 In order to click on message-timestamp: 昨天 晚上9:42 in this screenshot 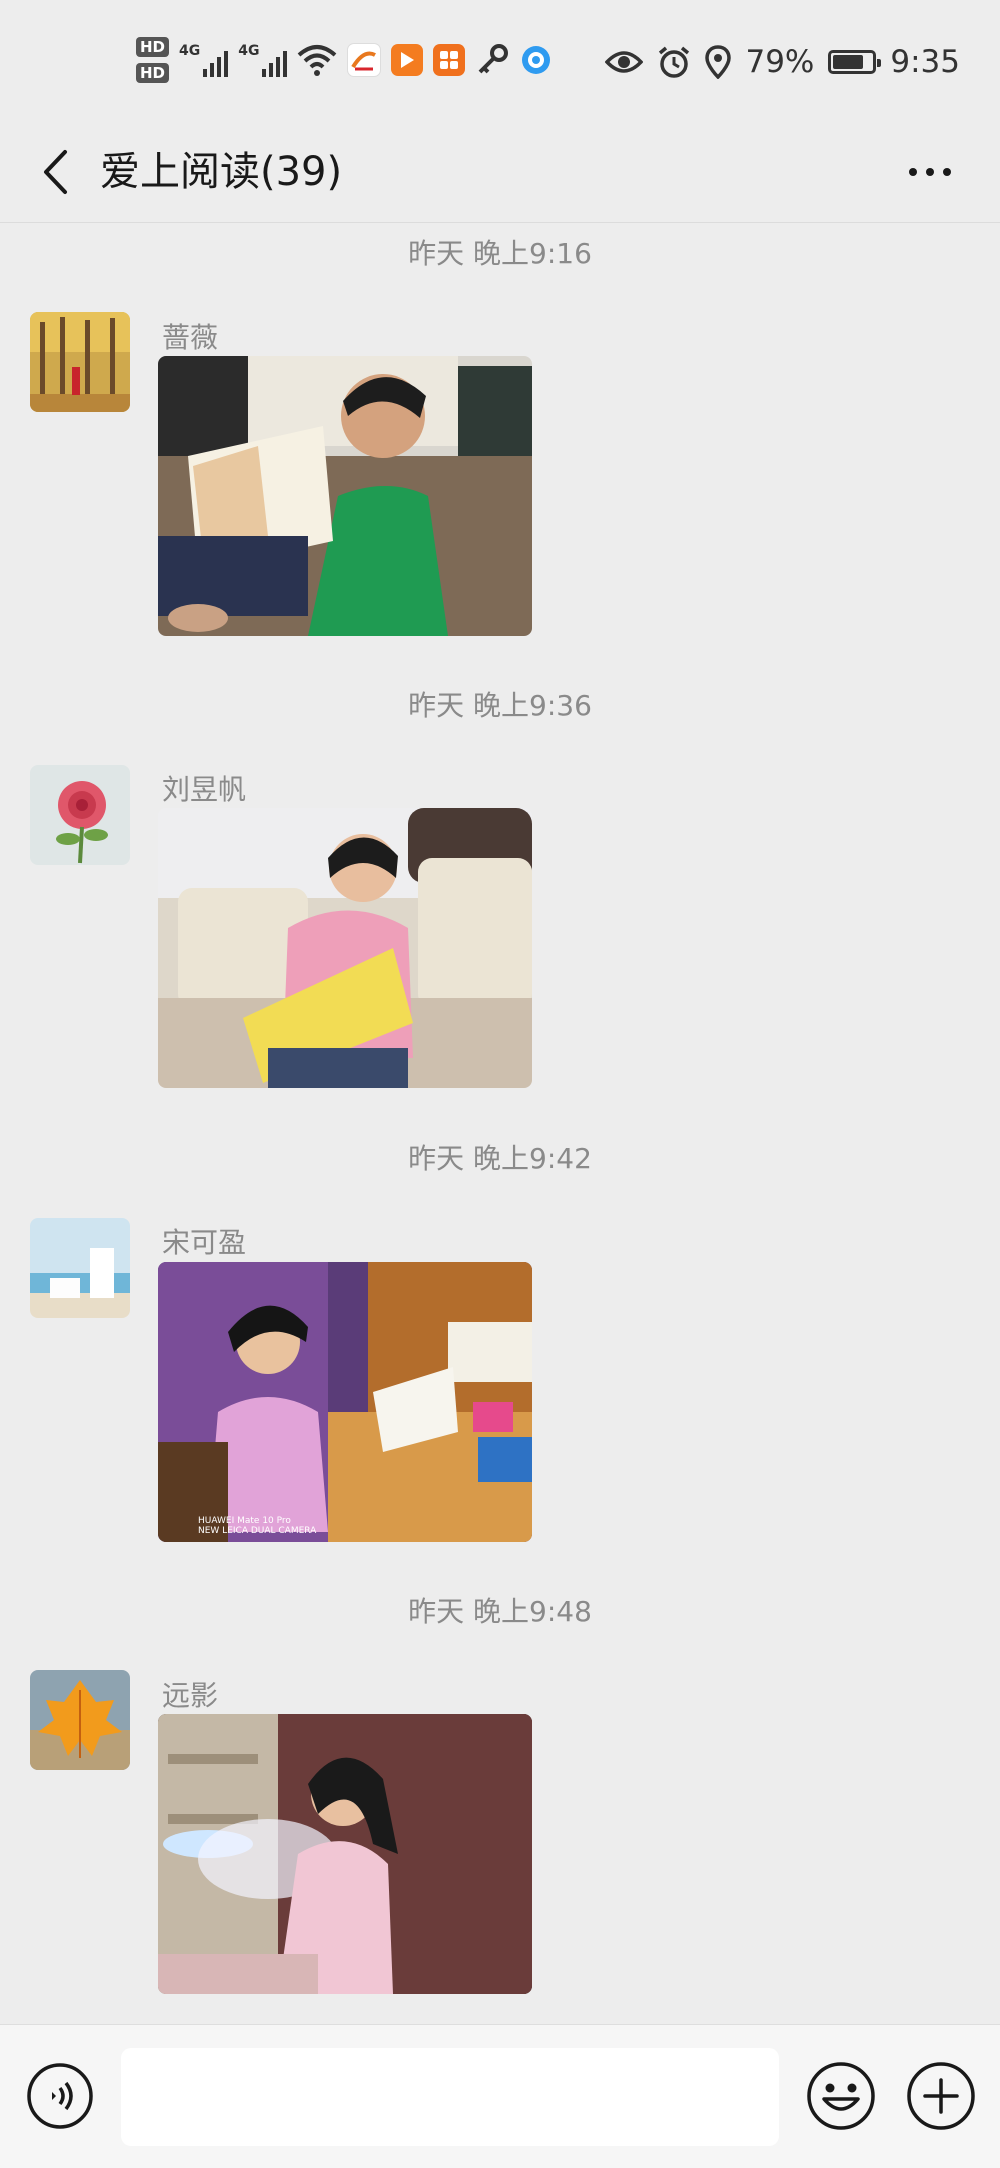, I will do `click(500, 1158)`.